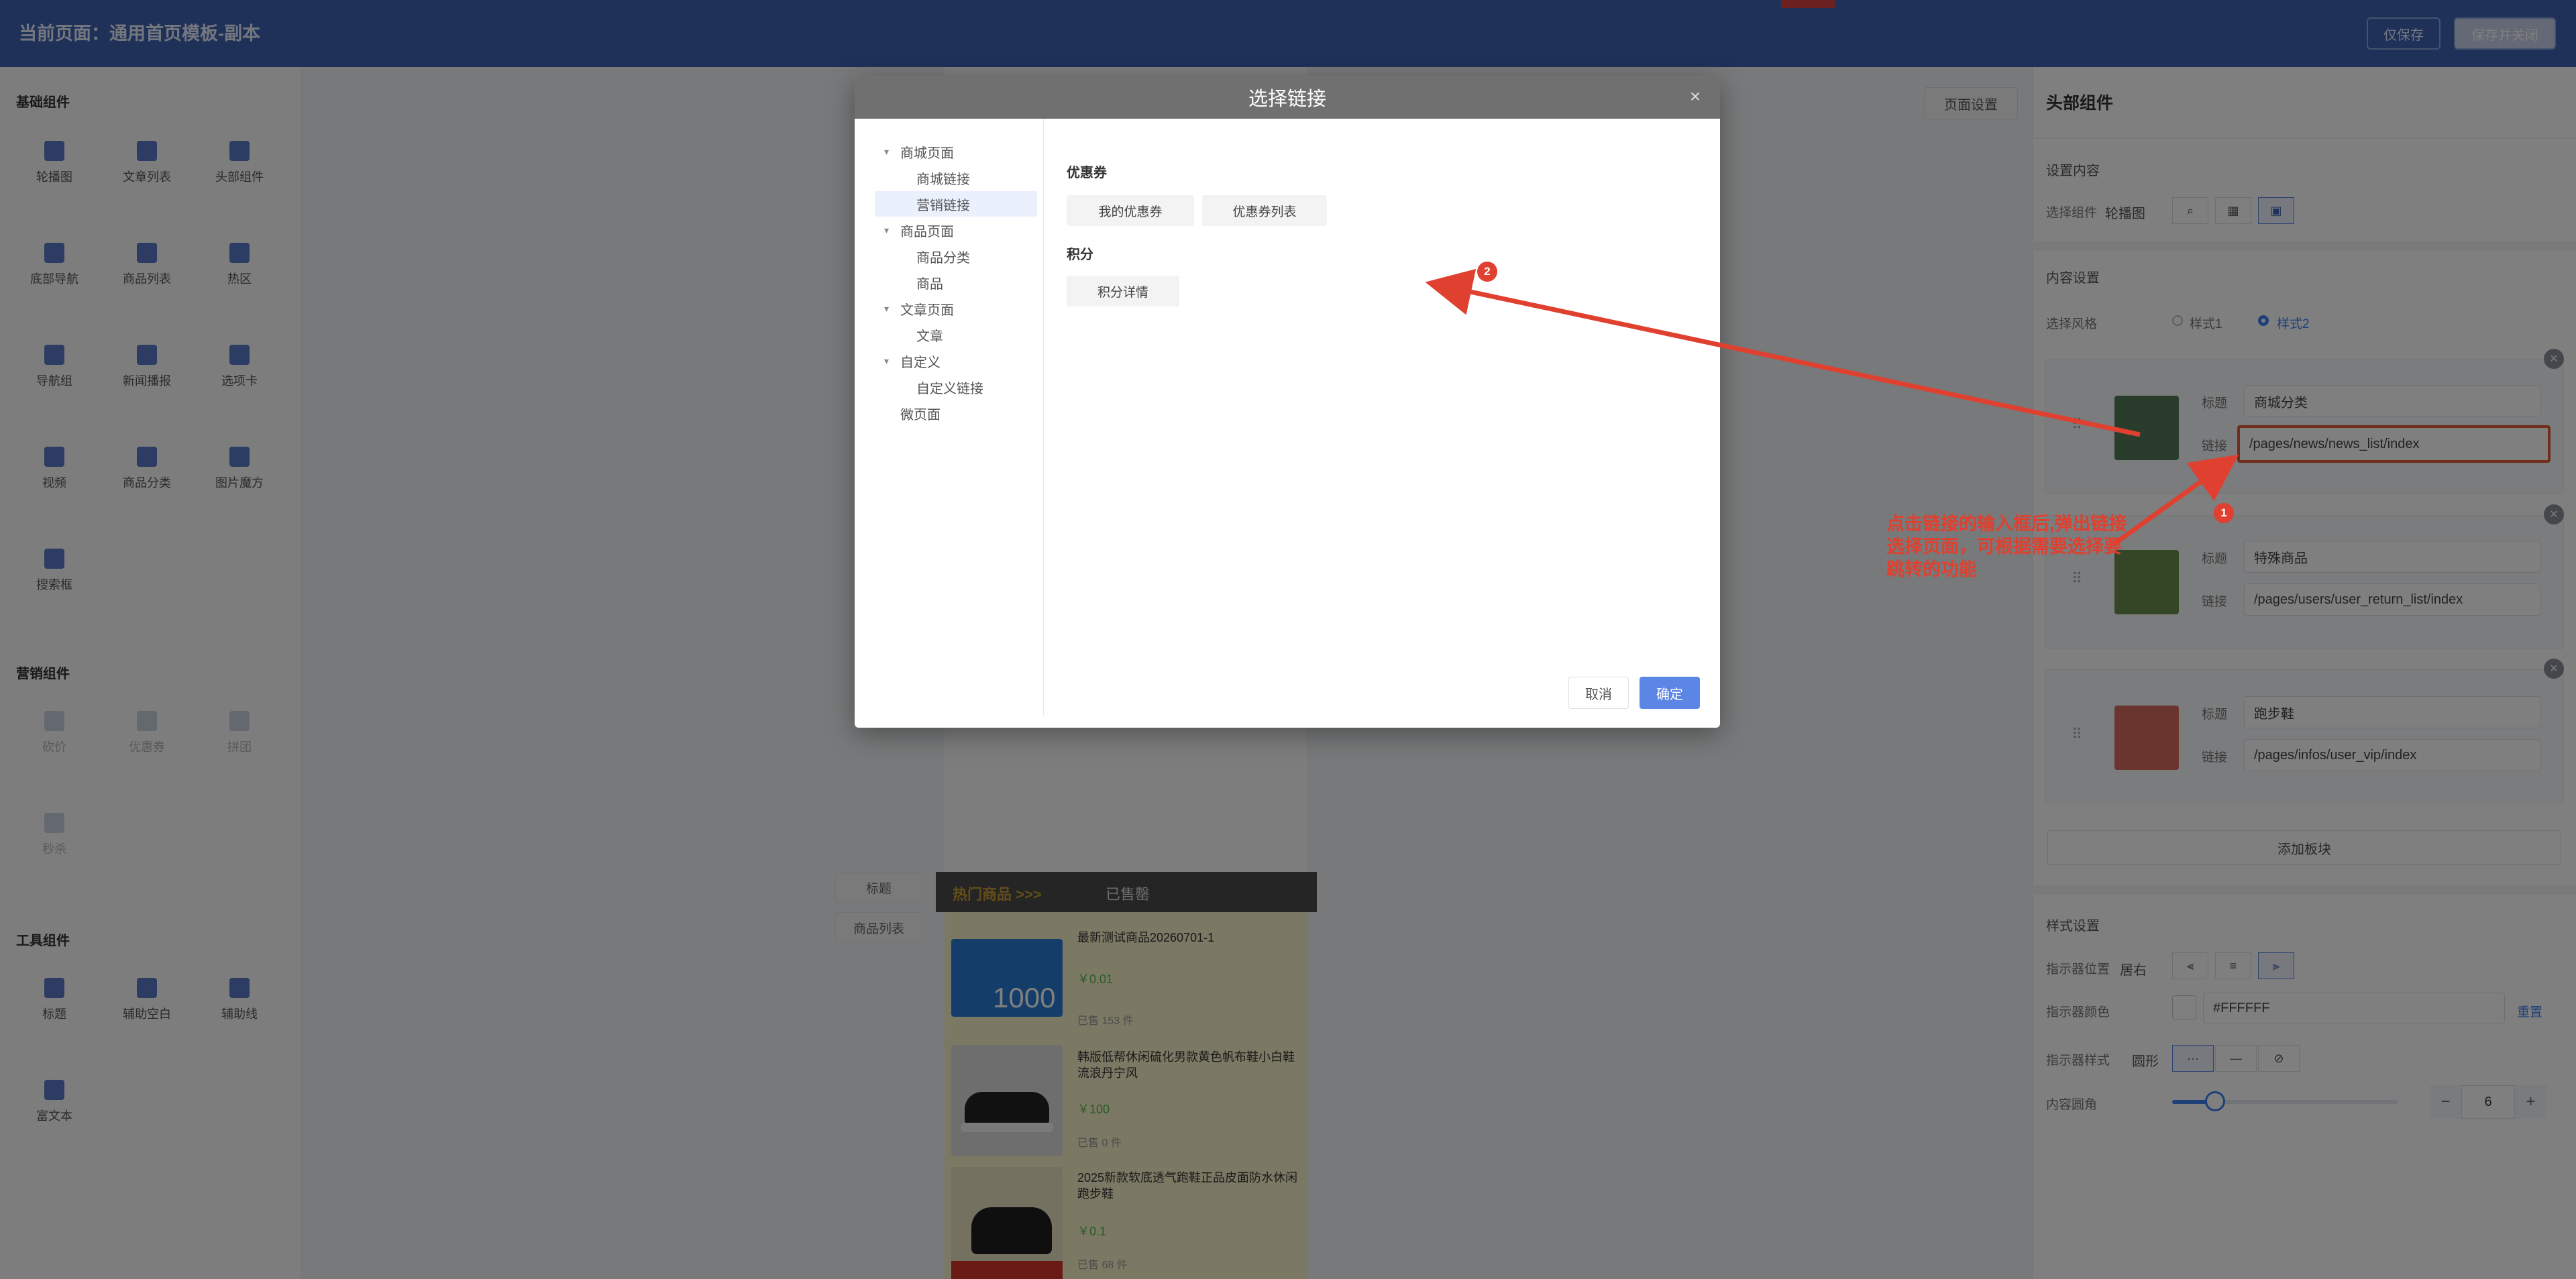  What do you see at coordinates (1783, 352) in the screenshot?
I see `arrow-to-dialog` at bounding box center [1783, 352].